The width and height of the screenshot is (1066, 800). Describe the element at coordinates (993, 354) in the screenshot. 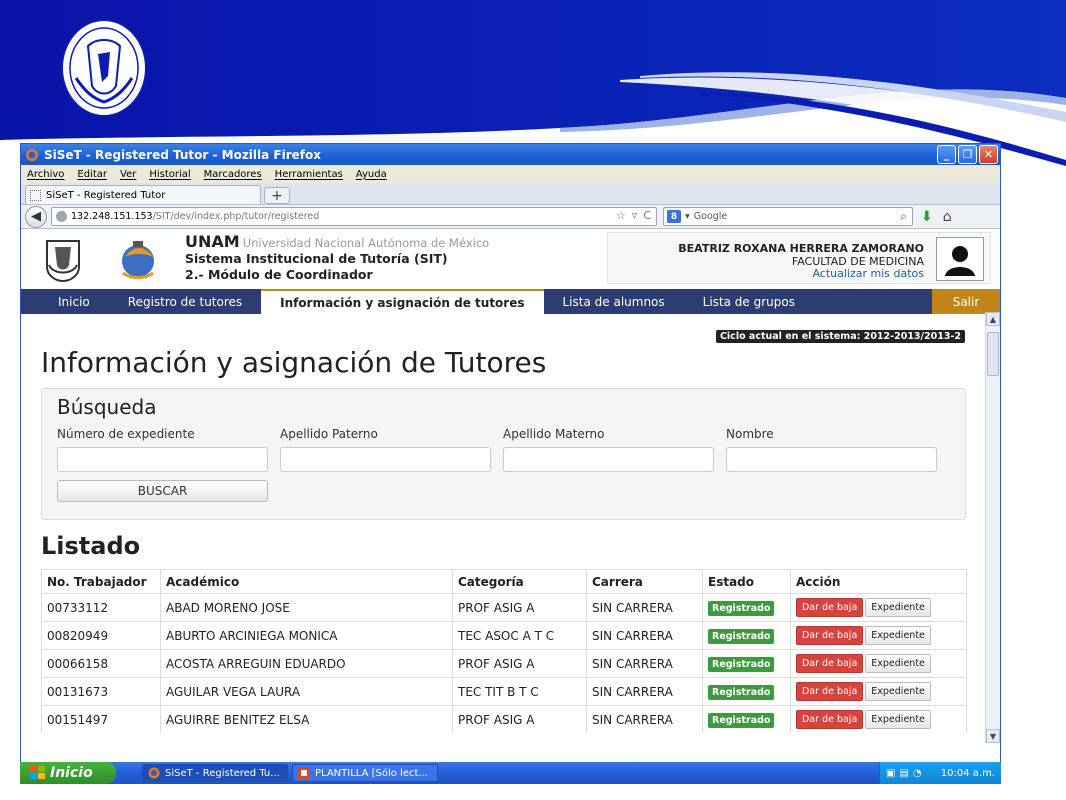

I see `scroll-thumb` at that location.